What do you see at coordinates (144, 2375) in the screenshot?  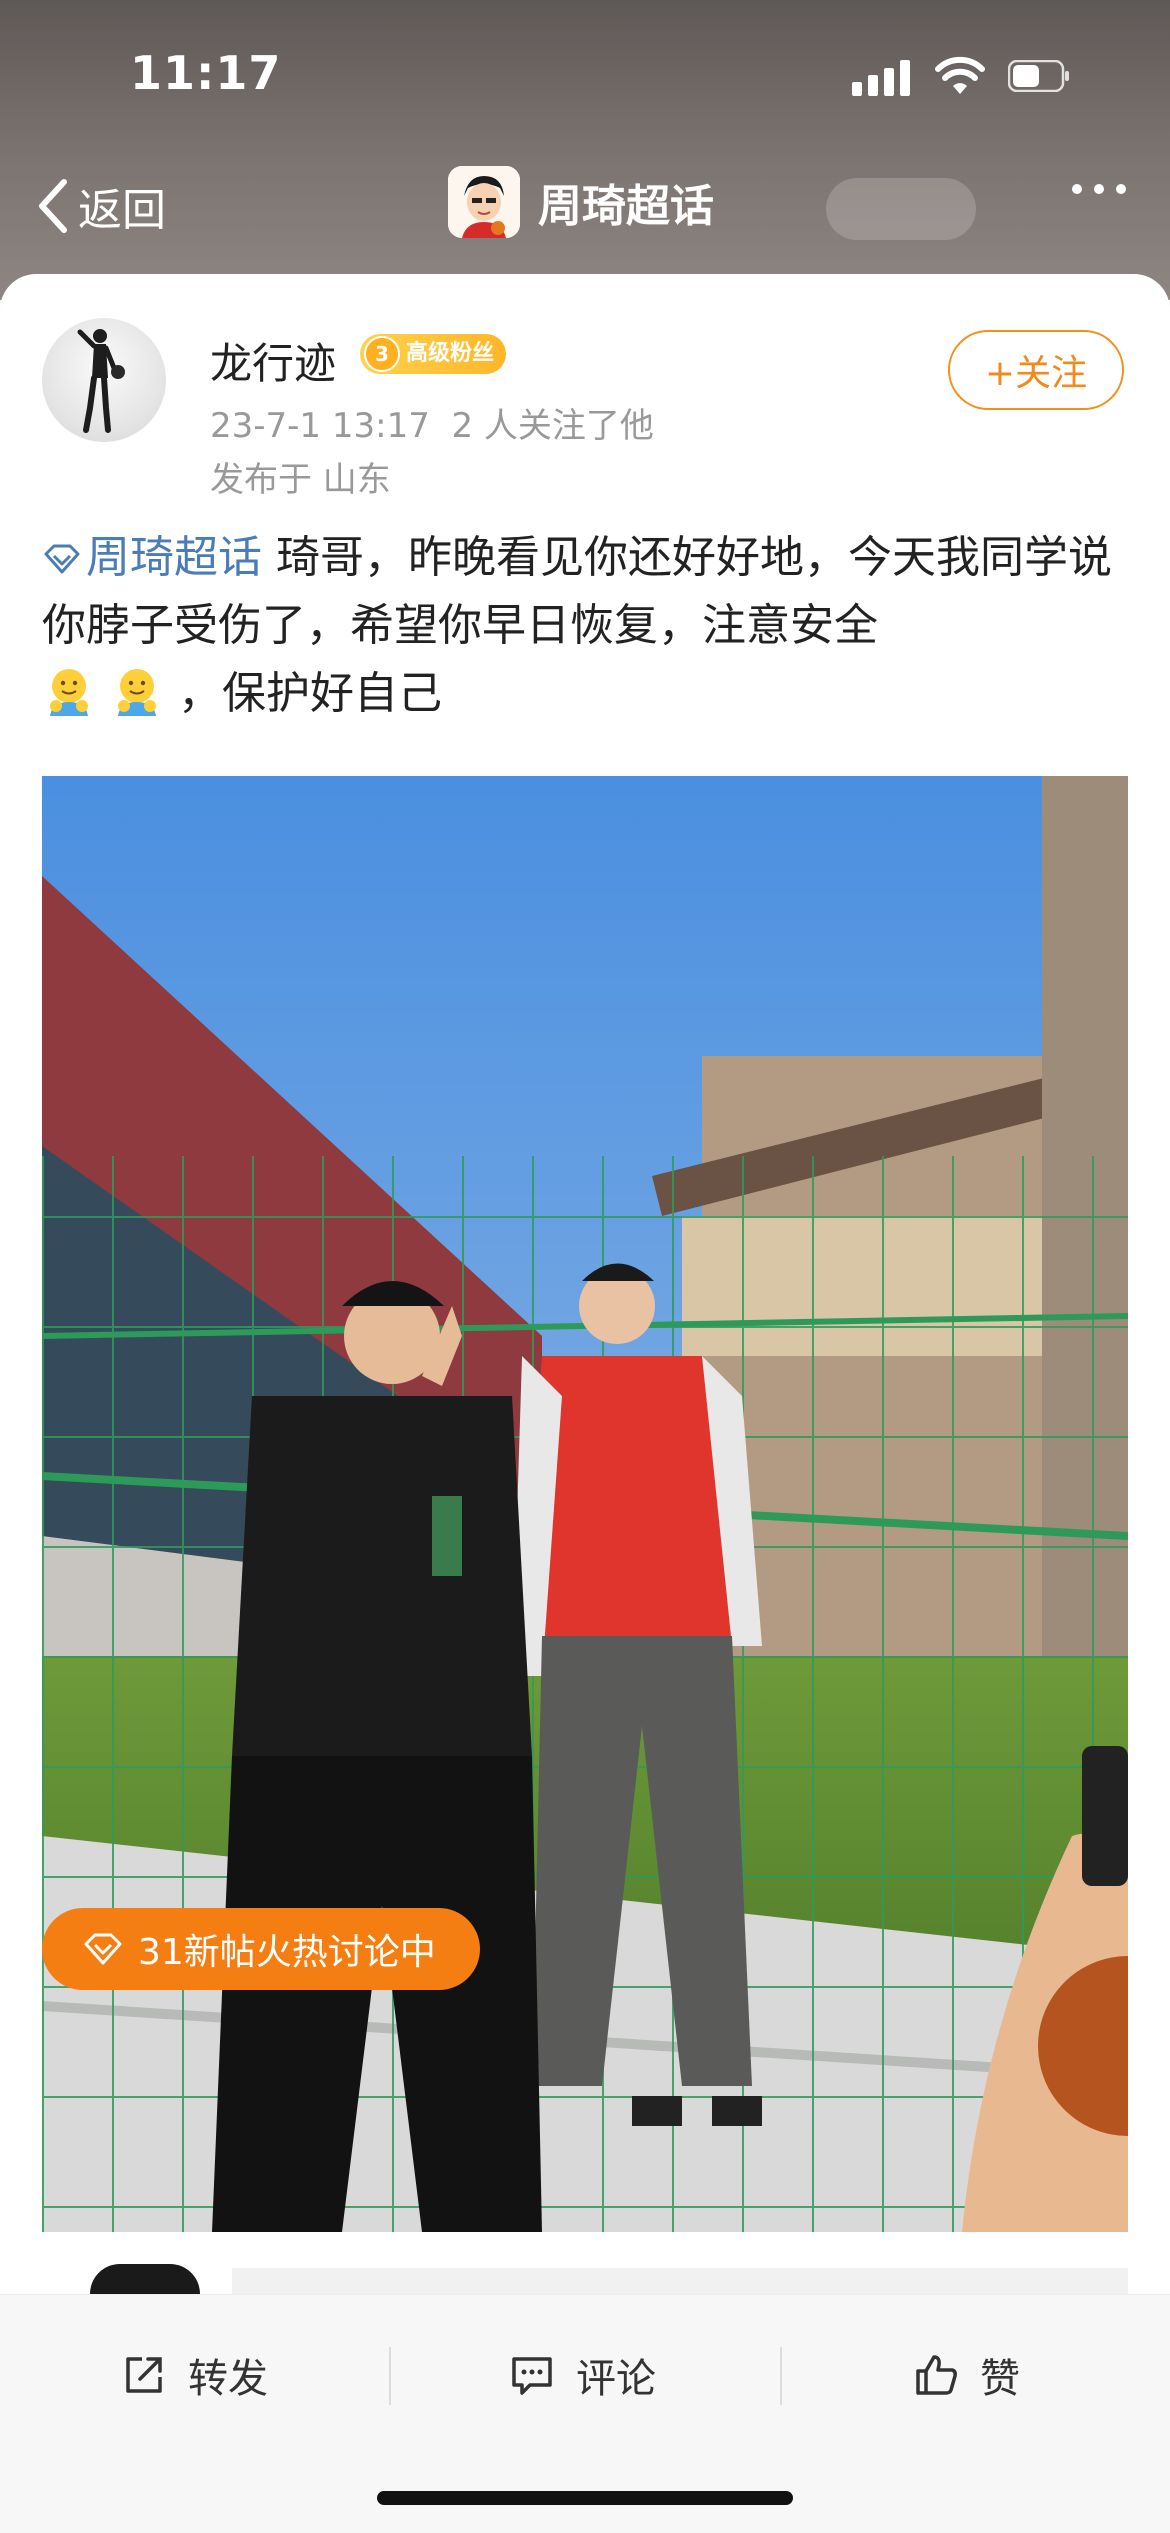 I see `share-icon` at bounding box center [144, 2375].